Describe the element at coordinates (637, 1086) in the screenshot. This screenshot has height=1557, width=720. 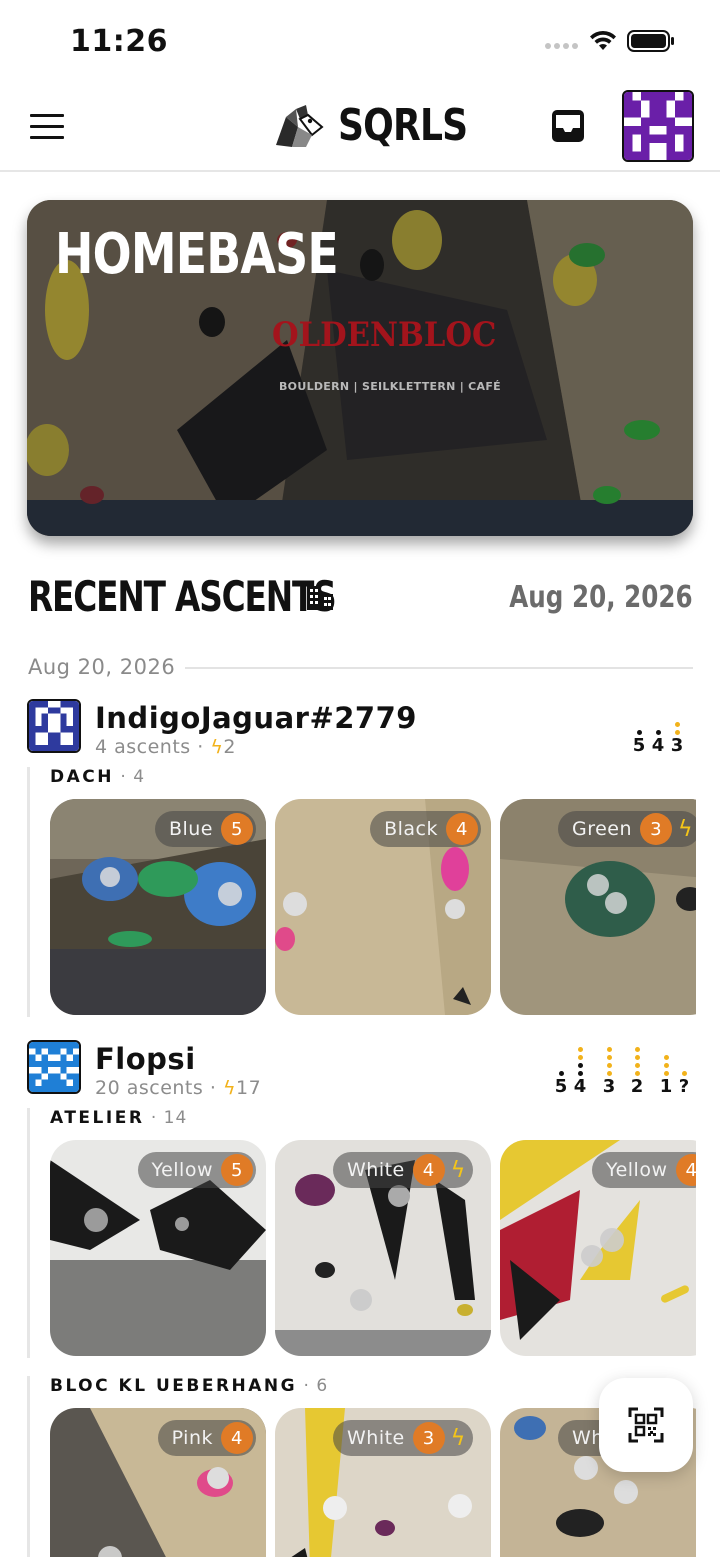
I see `grade-label: 2` at that location.